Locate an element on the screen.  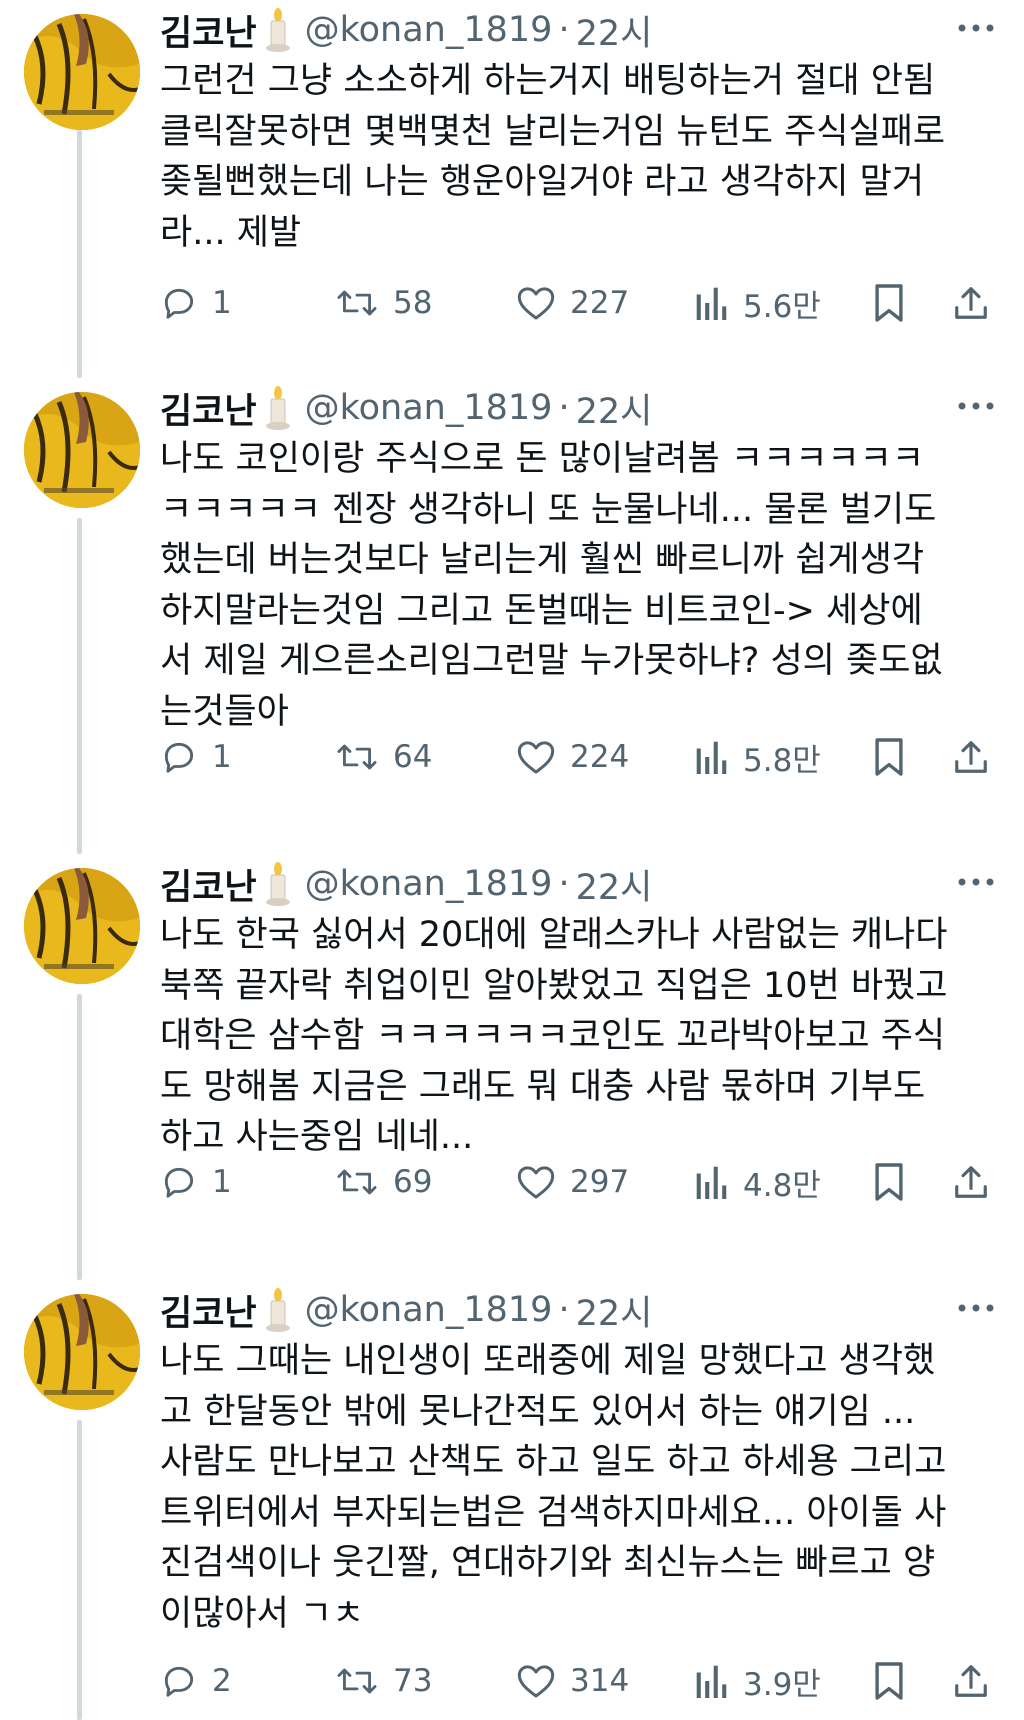
views-button: 3.9만 is located at coordinates (758, 1681).